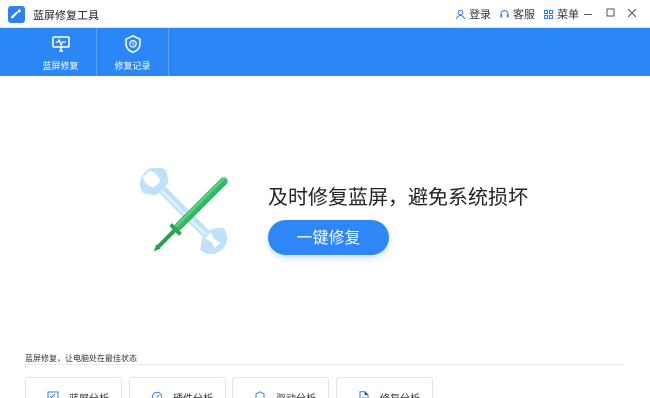  Describe the element at coordinates (568, 14) in the screenshot. I see `menu-label: 菜单` at that location.